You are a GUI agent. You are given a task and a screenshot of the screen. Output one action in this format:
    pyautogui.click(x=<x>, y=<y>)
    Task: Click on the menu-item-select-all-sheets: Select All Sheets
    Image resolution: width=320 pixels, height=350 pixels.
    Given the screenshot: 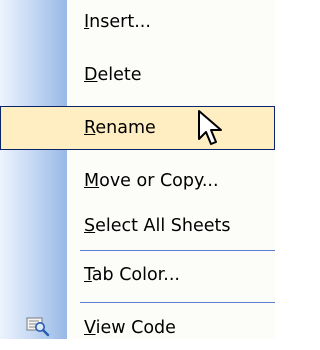 What is the action you would take?
    pyautogui.click(x=137, y=226)
    